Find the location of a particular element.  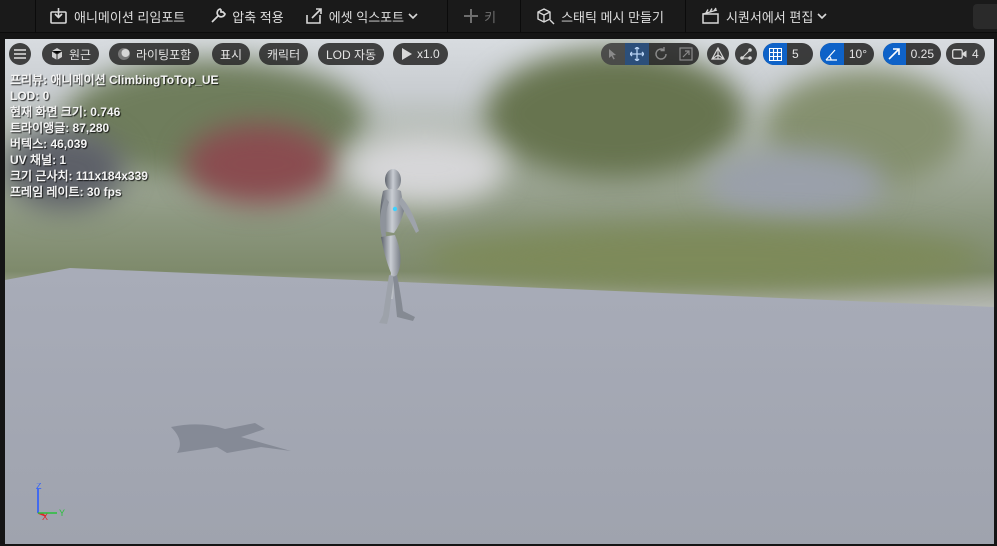

perspective-view-button: 원근 is located at coordinates (71, 54).